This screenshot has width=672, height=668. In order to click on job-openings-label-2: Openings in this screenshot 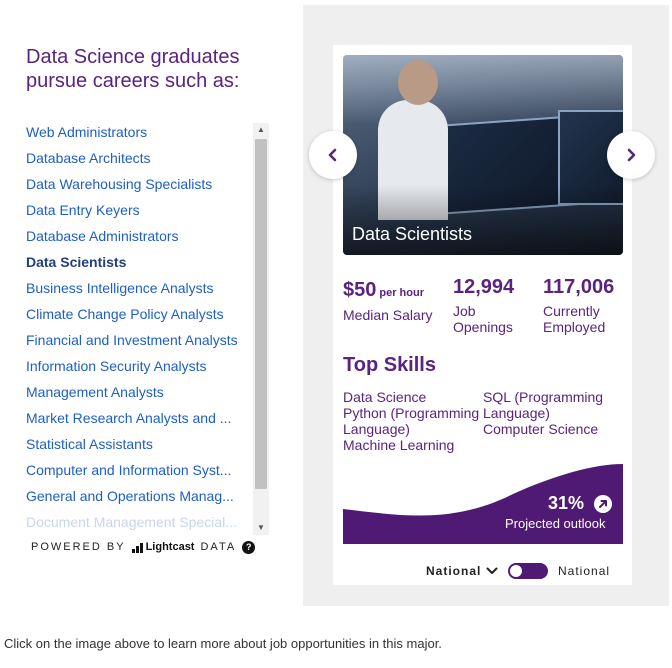, I will do `click(483, 327)`.